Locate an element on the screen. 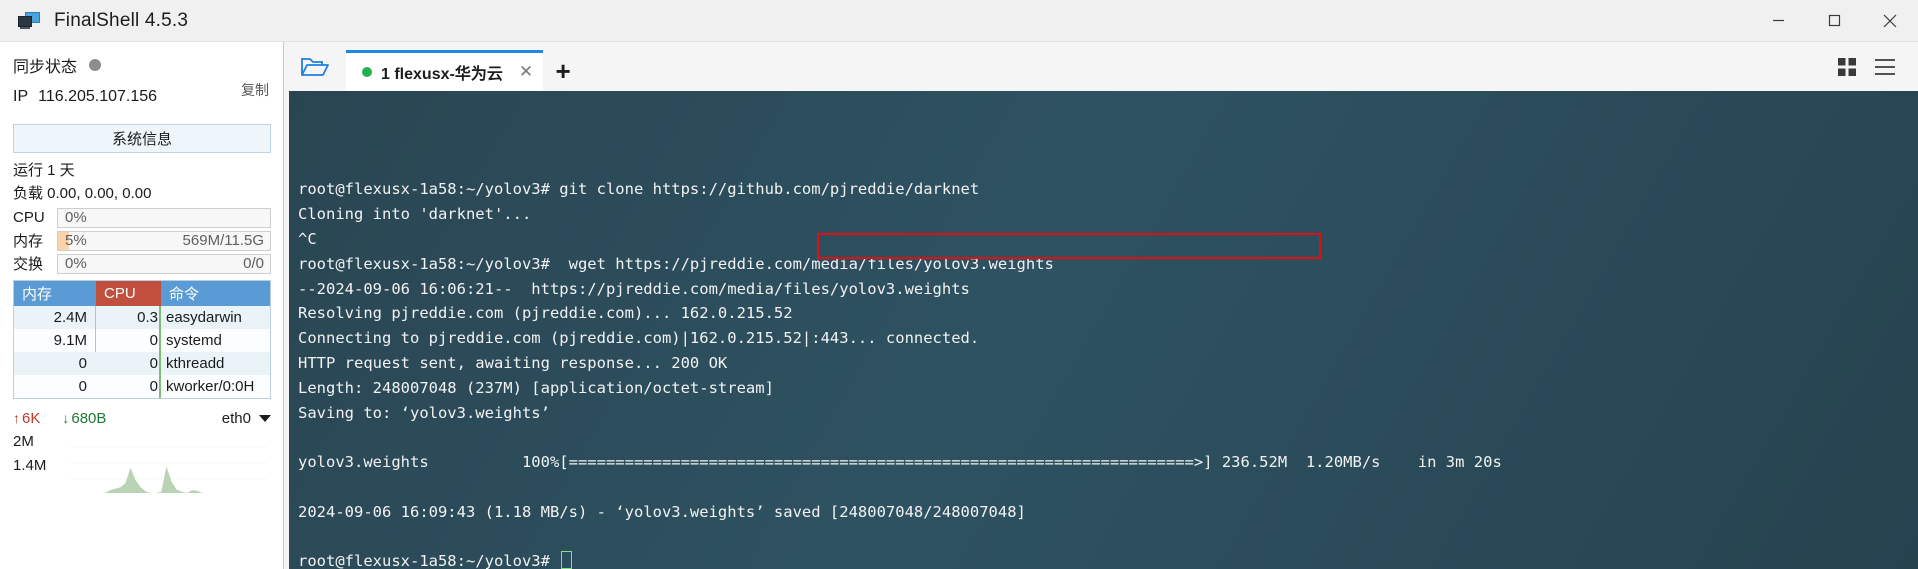 This screenshot has width=1918, height=569. table-row: 0 0 kthreadd is located at coordinates (142, 363).